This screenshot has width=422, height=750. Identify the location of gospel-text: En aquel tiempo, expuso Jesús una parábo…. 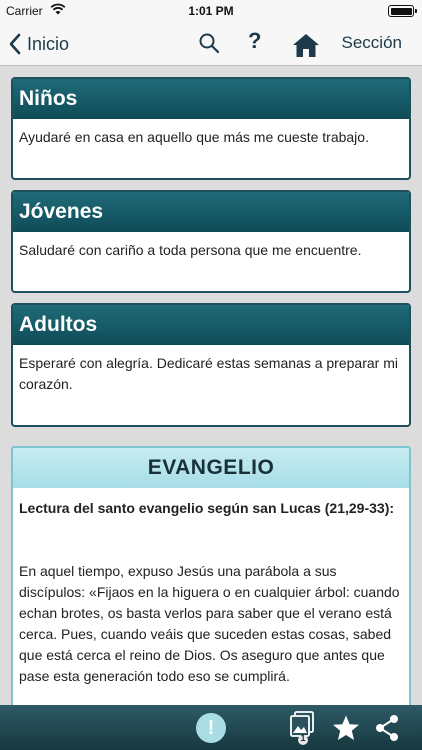
(209, 623).